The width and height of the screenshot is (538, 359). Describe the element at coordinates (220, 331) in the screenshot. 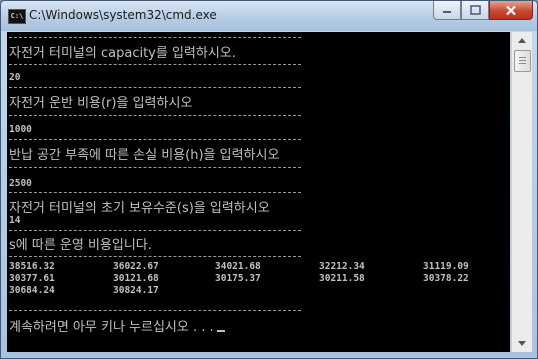

I see `text-cursor` at that location.